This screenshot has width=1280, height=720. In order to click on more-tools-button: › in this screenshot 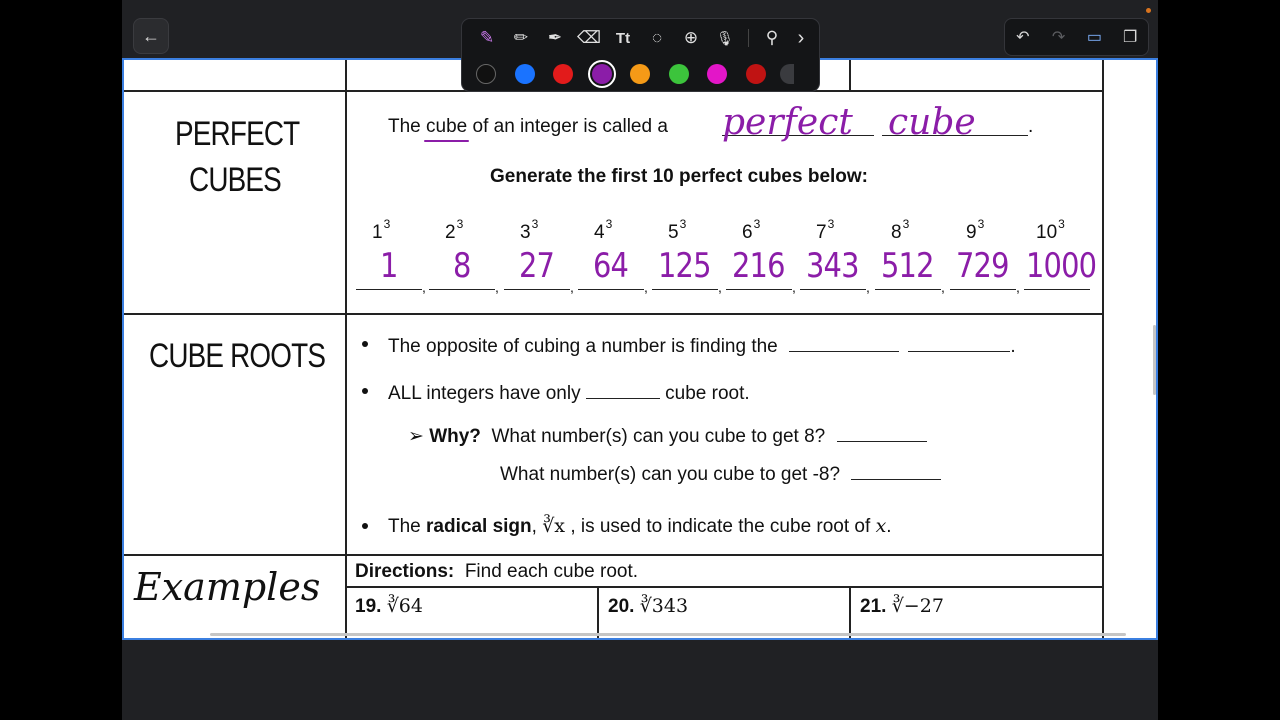, I will do `click(801, 38)`.